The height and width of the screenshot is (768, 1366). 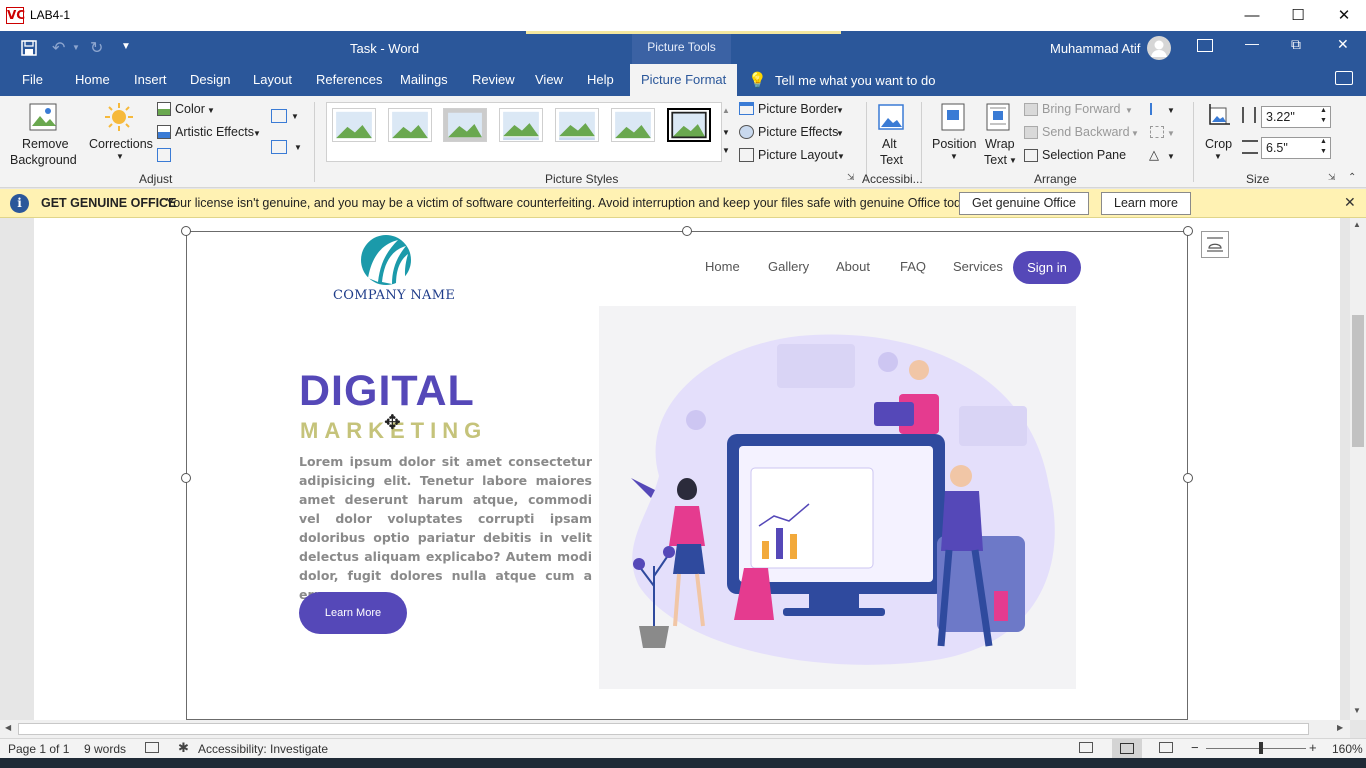 I want to click on resize-handle-right, so click(x=1188, y=478).